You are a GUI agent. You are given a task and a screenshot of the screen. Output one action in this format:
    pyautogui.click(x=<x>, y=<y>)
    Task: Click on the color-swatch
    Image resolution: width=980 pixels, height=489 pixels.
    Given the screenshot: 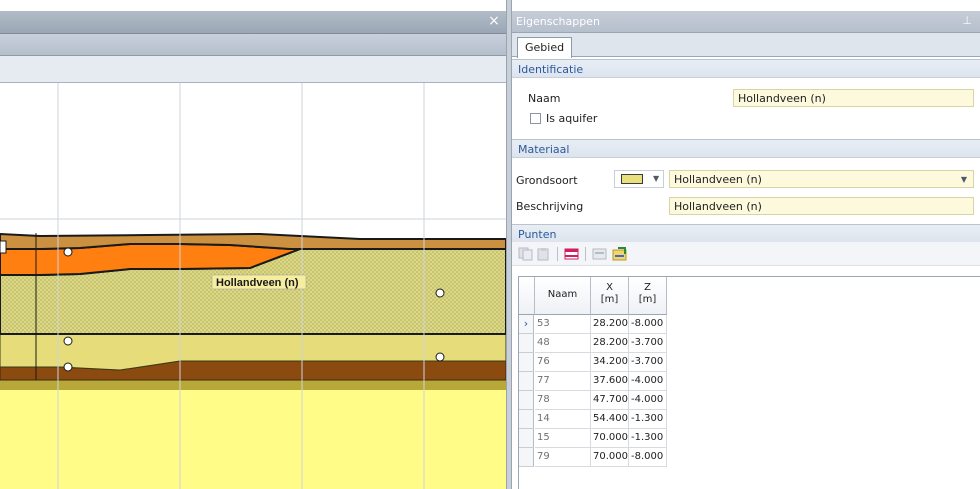 What is the action you would take?
    pyautogui.click(x=632, y=179)
    